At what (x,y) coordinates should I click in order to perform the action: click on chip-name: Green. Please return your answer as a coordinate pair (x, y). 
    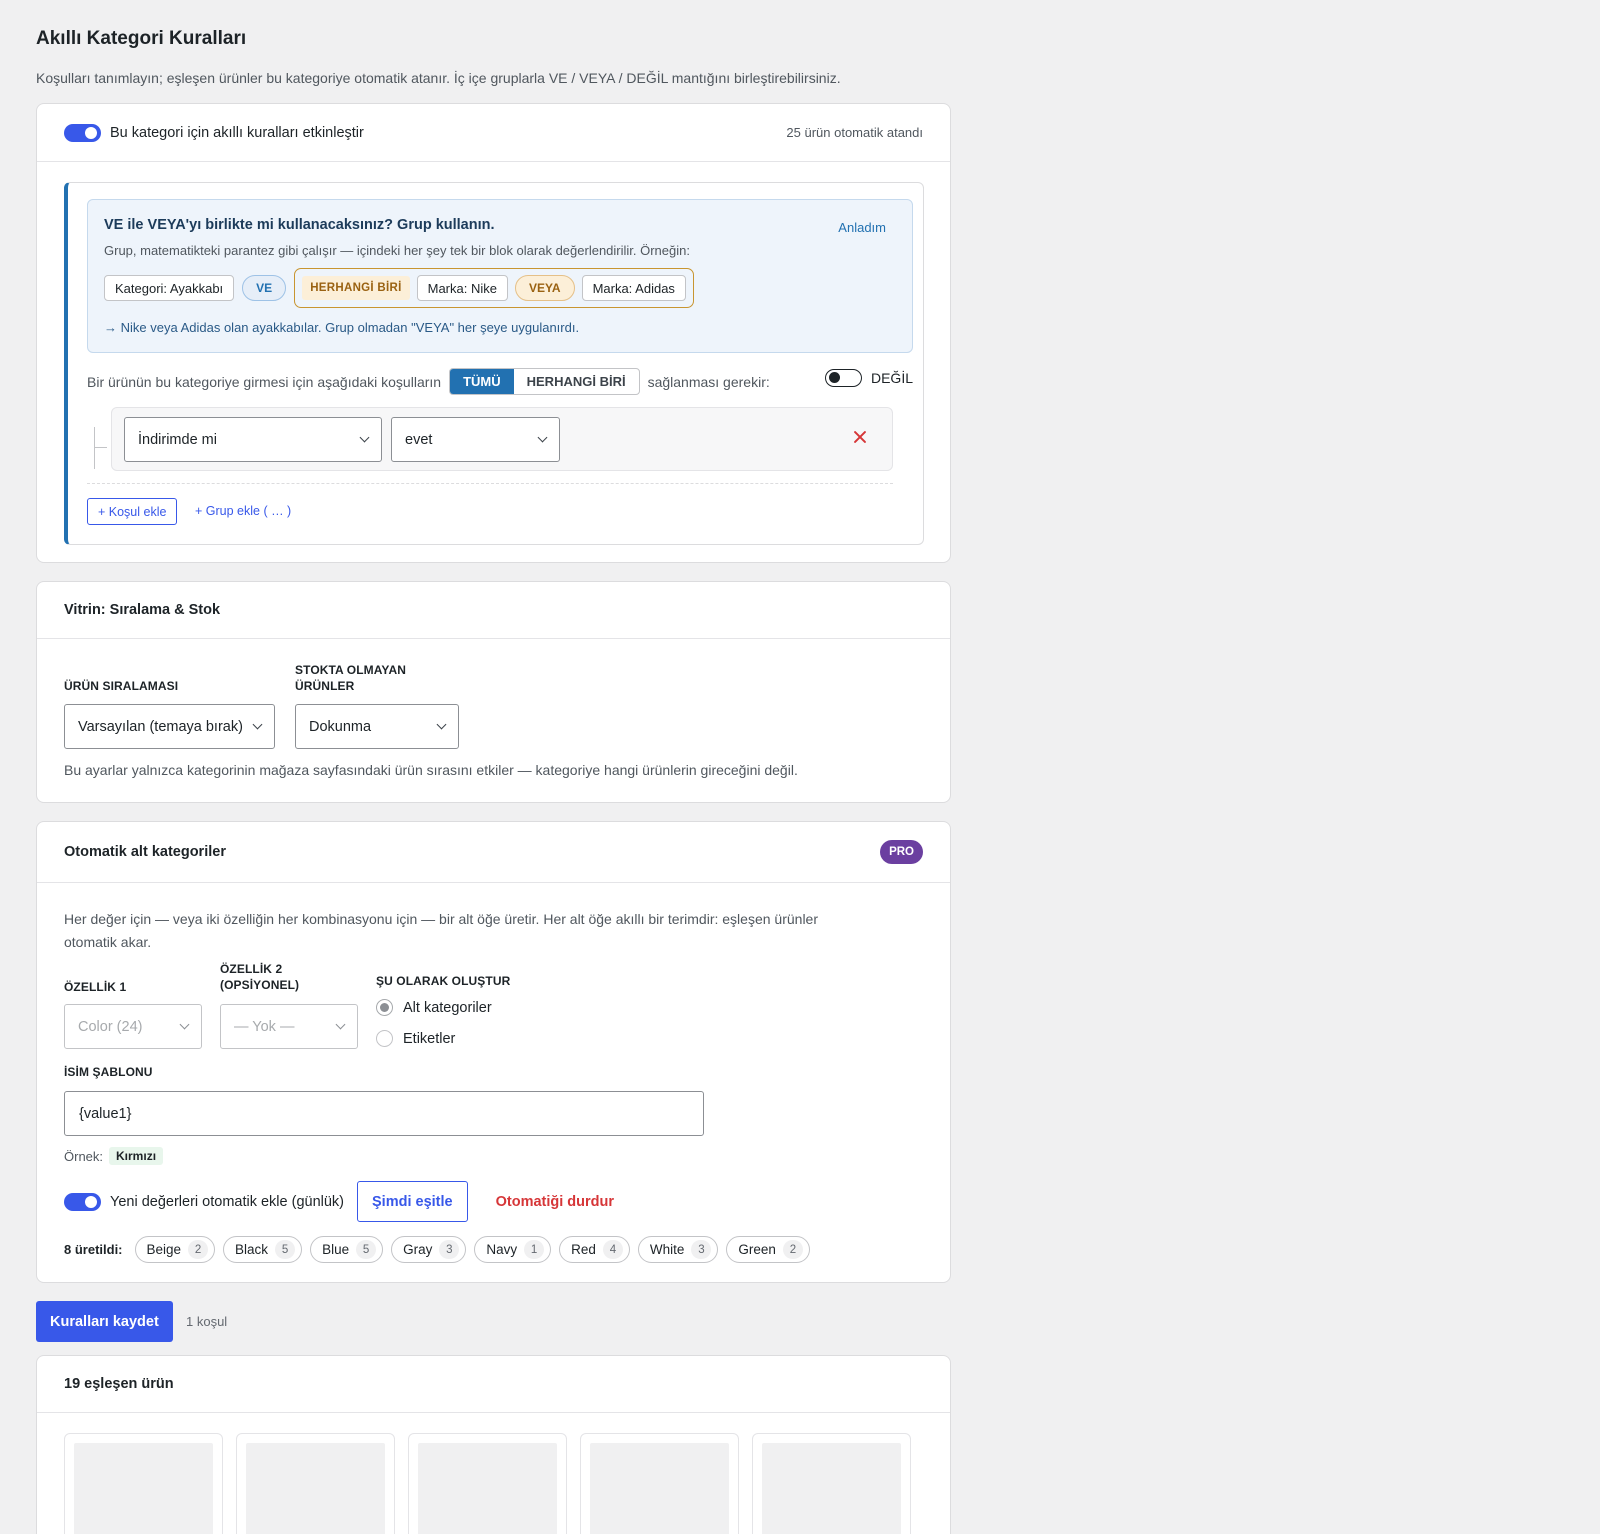
    Looking at the image, I should click on (757, 1249).